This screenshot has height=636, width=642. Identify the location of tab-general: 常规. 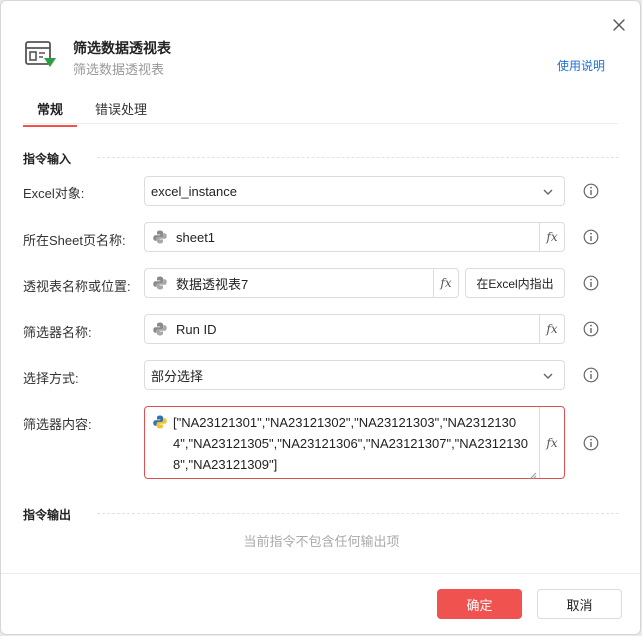
(50, 113).